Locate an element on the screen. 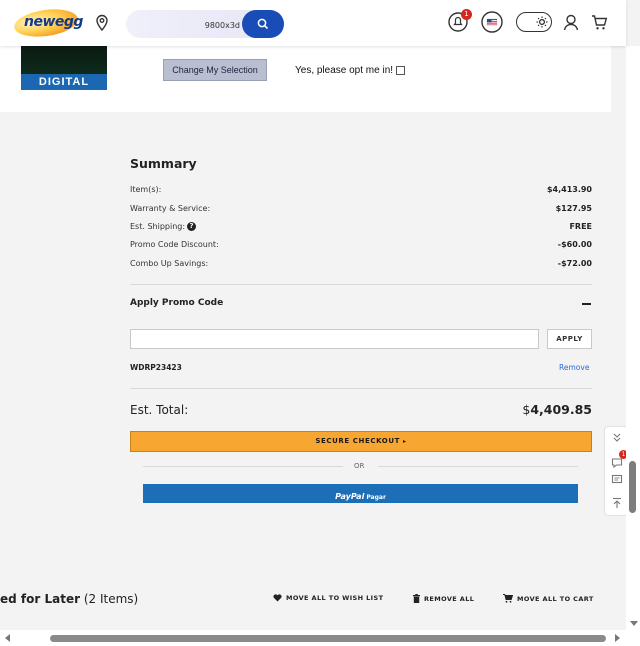 The height and width of the screenshot is (646, 640). remove-all-button: REMOVE ALL is located at coordinates (443, 598).